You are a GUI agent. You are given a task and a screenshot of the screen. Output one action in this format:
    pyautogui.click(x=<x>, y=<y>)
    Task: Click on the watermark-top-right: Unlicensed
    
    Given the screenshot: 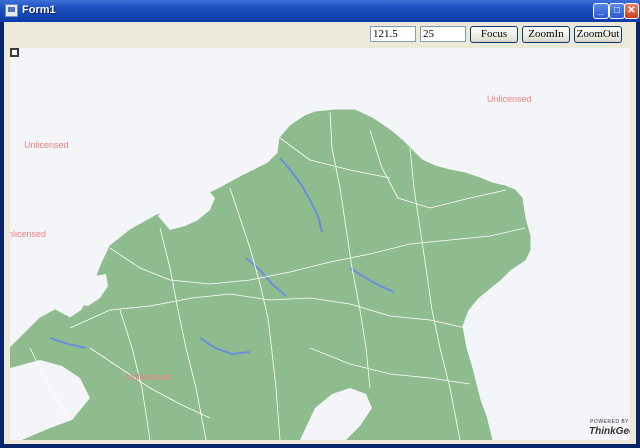 What is the action you would take?
    pyautogui.click(x=509, y=99)
    